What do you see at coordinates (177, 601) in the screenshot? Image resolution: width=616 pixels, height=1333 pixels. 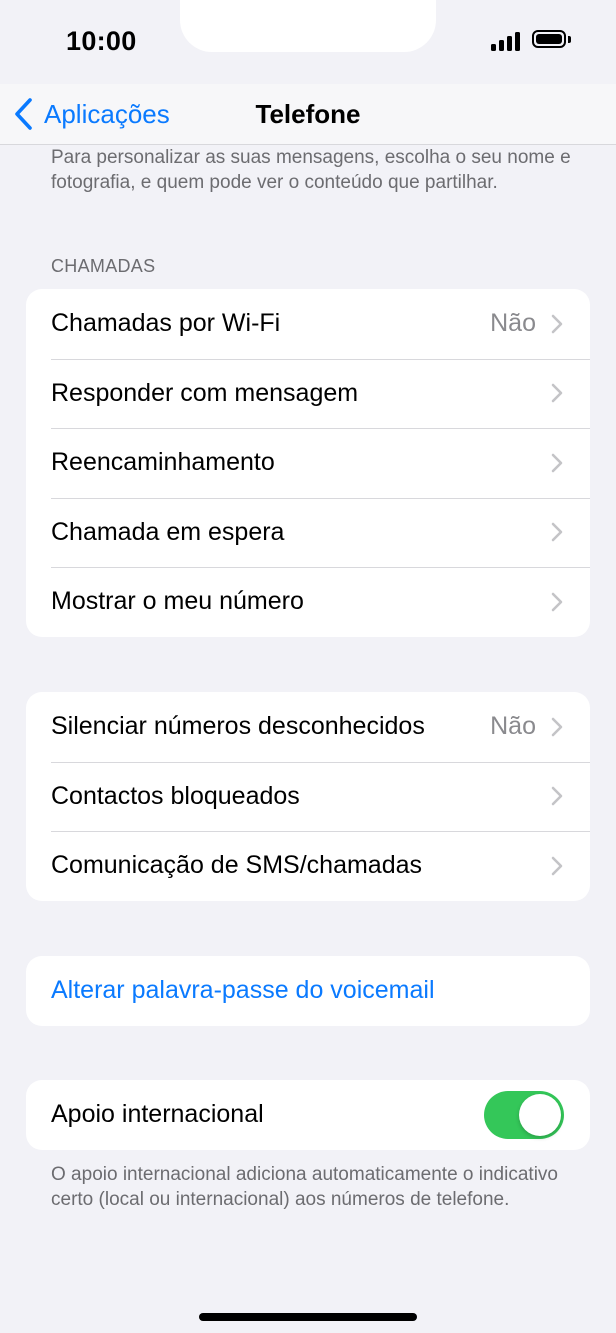 I see `row-label: Mostrar o meu número` at bounding box center [177, 601].